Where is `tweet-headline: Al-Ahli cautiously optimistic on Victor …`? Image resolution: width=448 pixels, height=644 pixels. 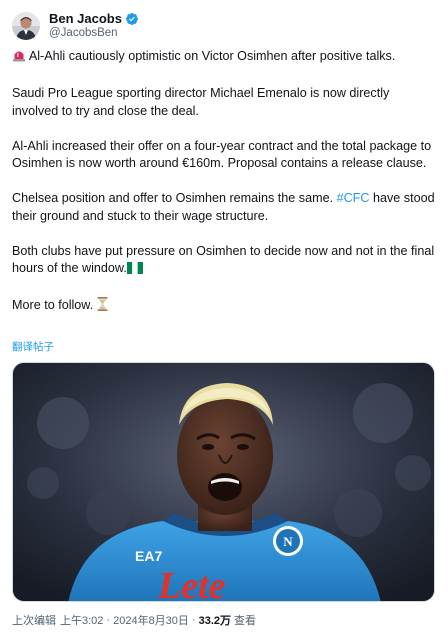
tweet-headline: Al-Ahli cautiously optimistic on Victor … is located at coordinates (212, 56).